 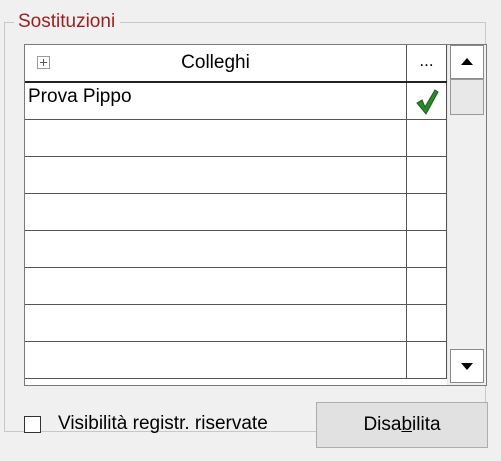 I want to click on scroll-up-button, so click(x=467, y=62).